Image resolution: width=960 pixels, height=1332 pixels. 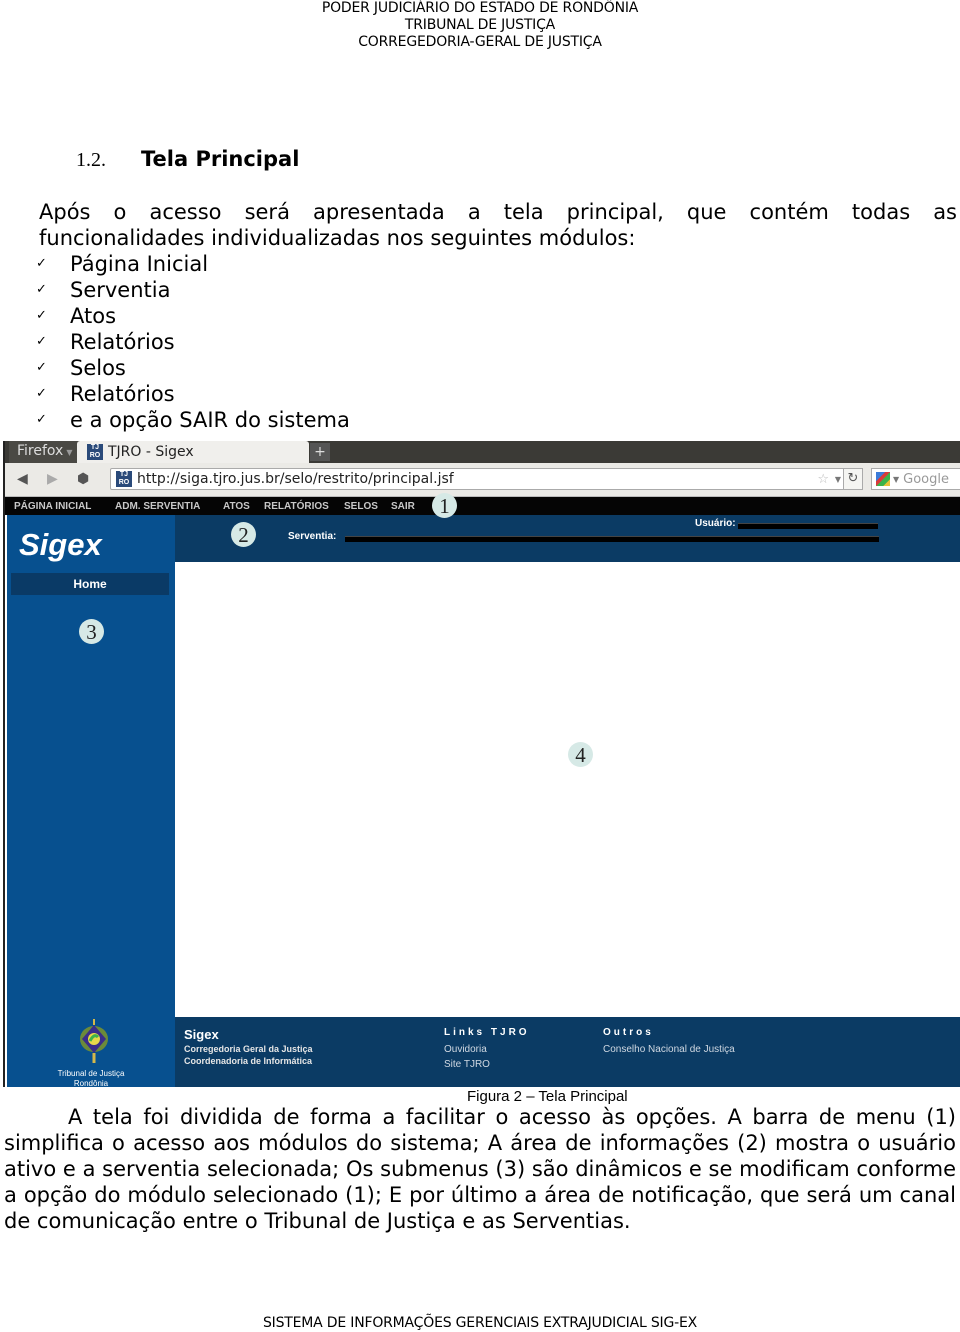 What do you see at coordinates (93, 316) in the screenshot?
I see `list-item-label: Atos` at bounding box center [93, 316].